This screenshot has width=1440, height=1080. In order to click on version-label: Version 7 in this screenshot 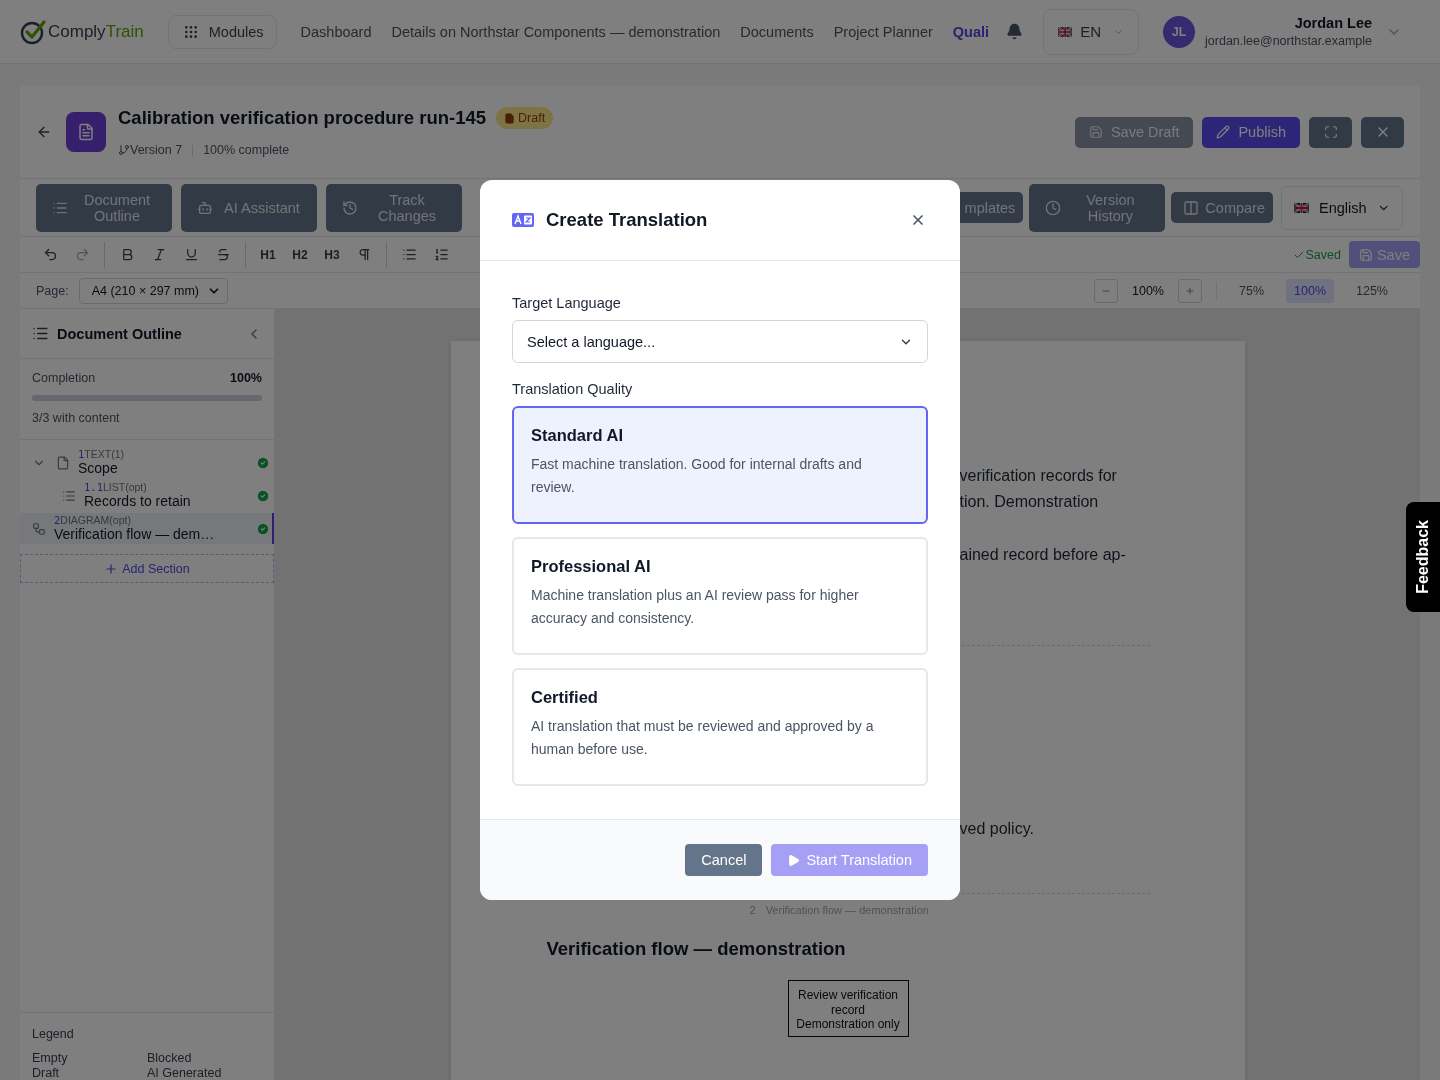, I will do `click(156, 150)`.